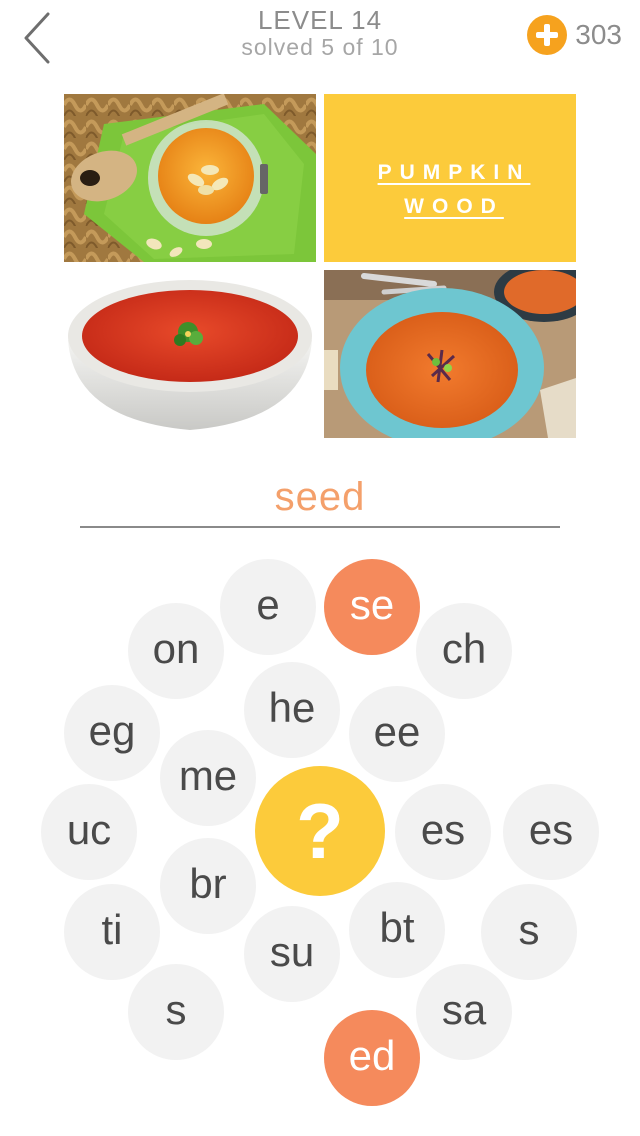  Describe the element at coordinates (454, 172) in the screenshot. I see `clue-word-1: PUMPKIN` at that location.